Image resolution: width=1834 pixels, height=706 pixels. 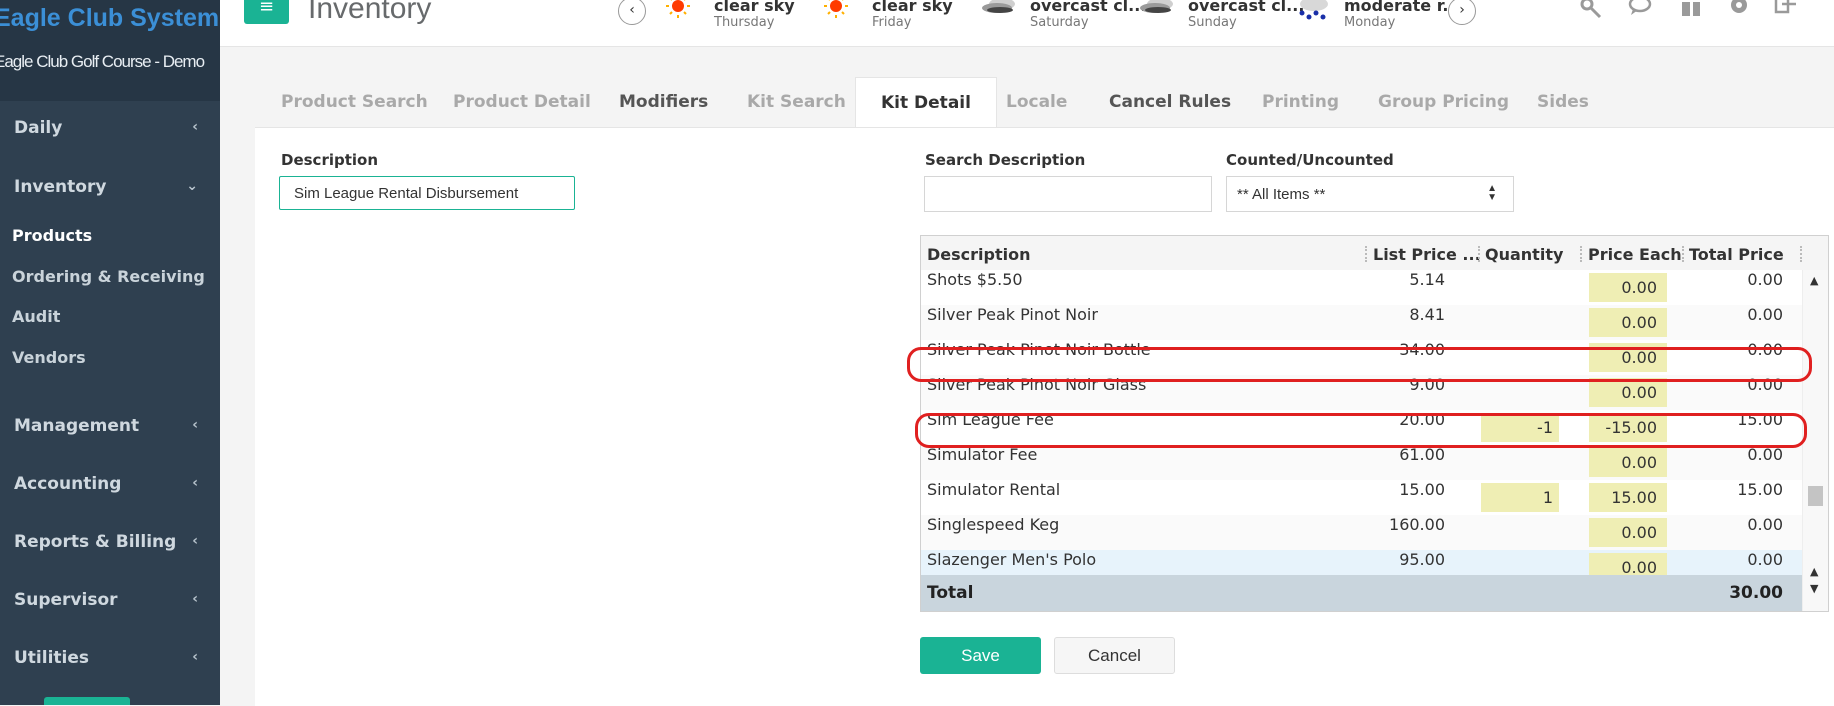 I want to click on cell-quantity: 1, so click(x=1520, y=497).